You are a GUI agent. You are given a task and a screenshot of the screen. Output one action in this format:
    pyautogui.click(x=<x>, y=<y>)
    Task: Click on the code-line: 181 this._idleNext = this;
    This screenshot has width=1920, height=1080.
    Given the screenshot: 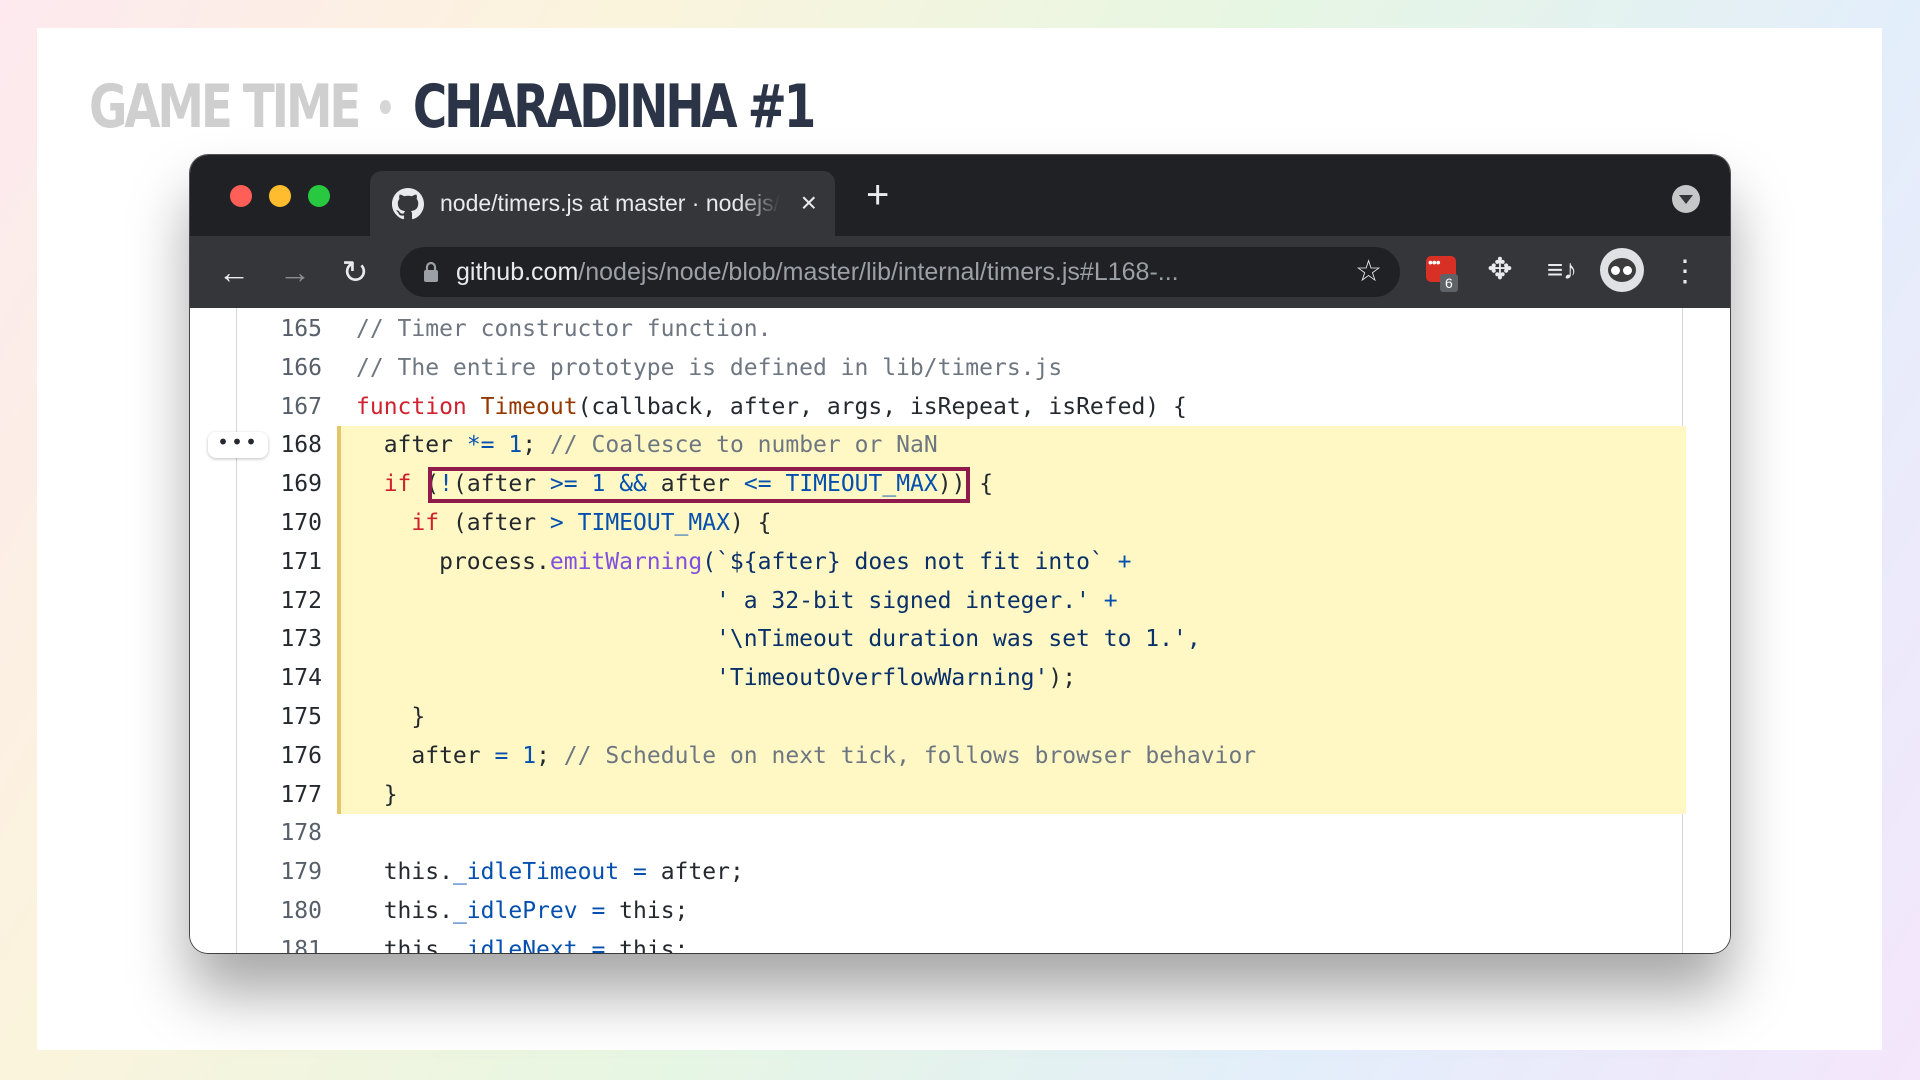 What is the action you would take?
    pyautogui.click(x=960, y=942)
    